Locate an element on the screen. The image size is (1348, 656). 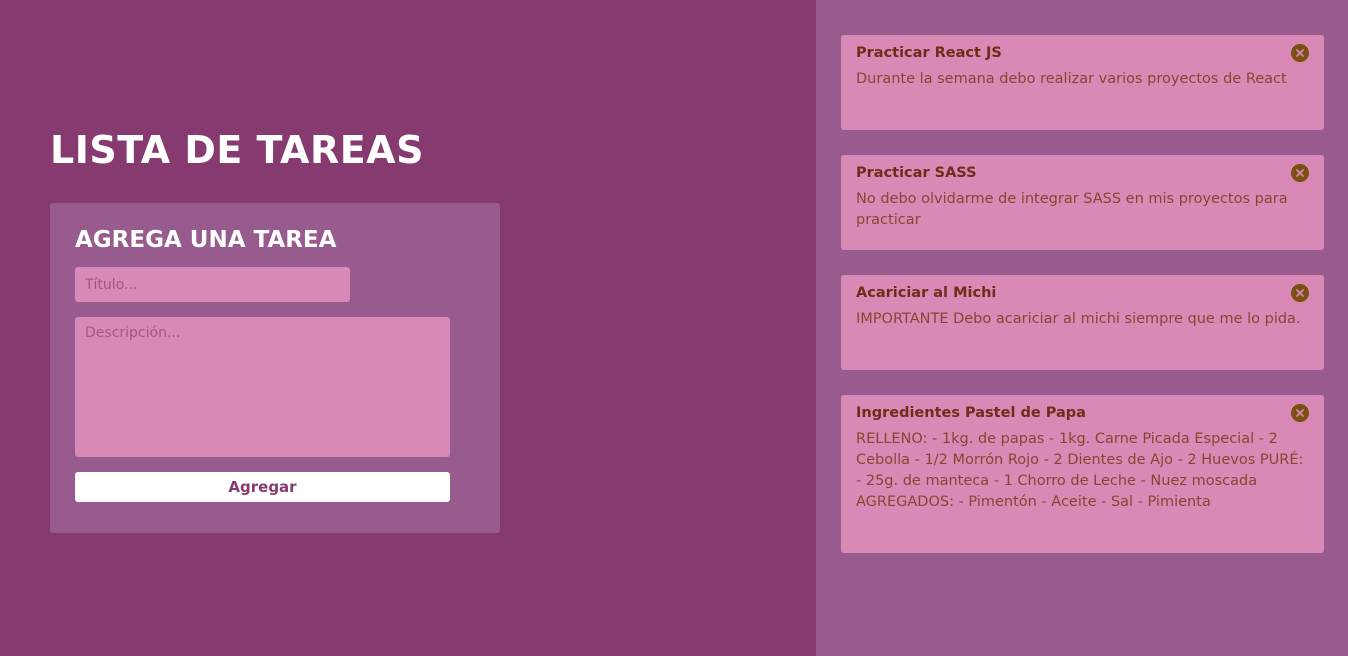
task-title: Acariciar al Michi is located at coordinates (926, 293).